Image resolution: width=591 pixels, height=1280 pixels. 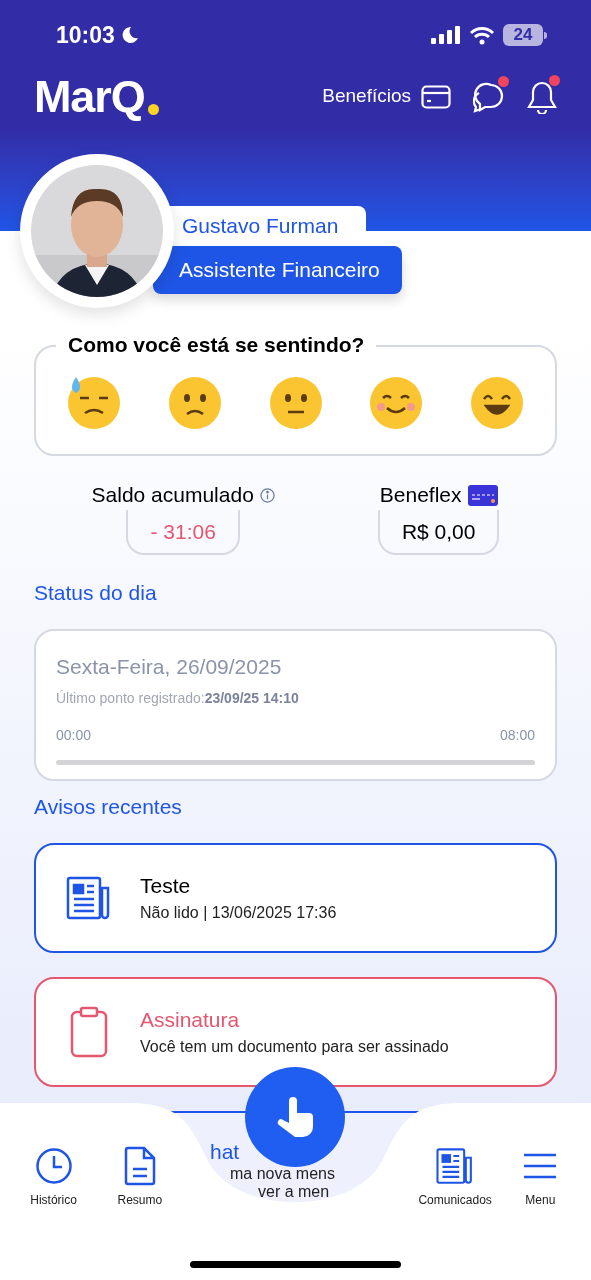 What do you see at coordinates (294, 1047) in the screenshot?
I see `notice-text: Você tem um documento para ser assinado` at bounding box center [294, 1047].